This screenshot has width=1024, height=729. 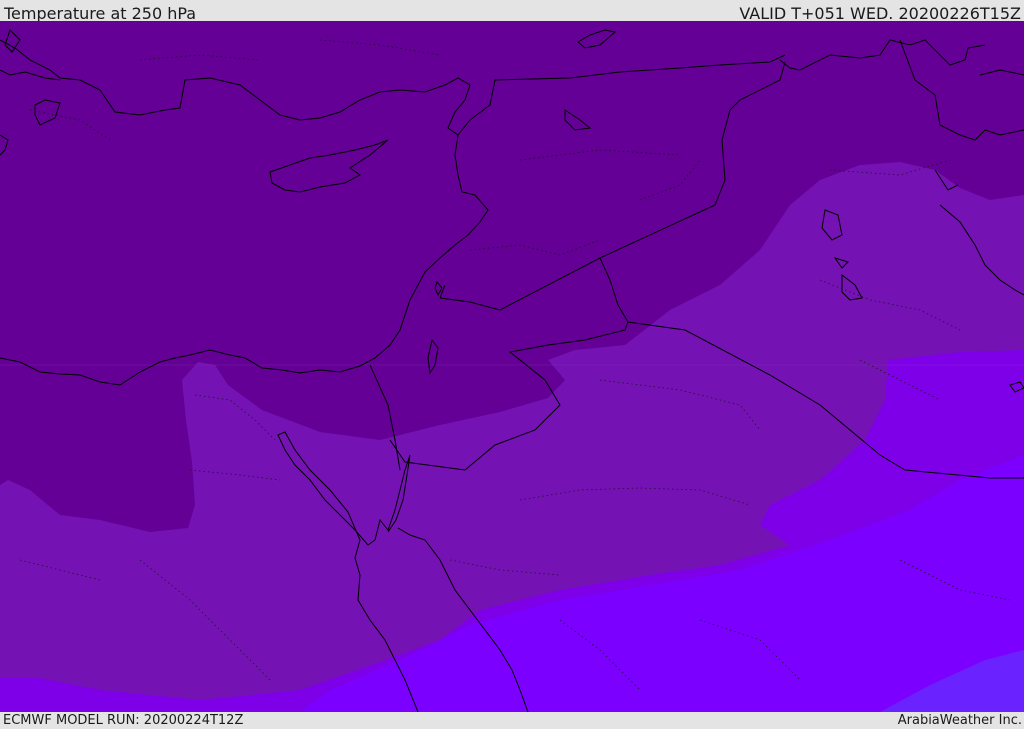 What do you see at coordinates (959, 720) in the screenshot?
I see `credit-text: ArabiaWeather Inc.` at bounding box center [959, 720].